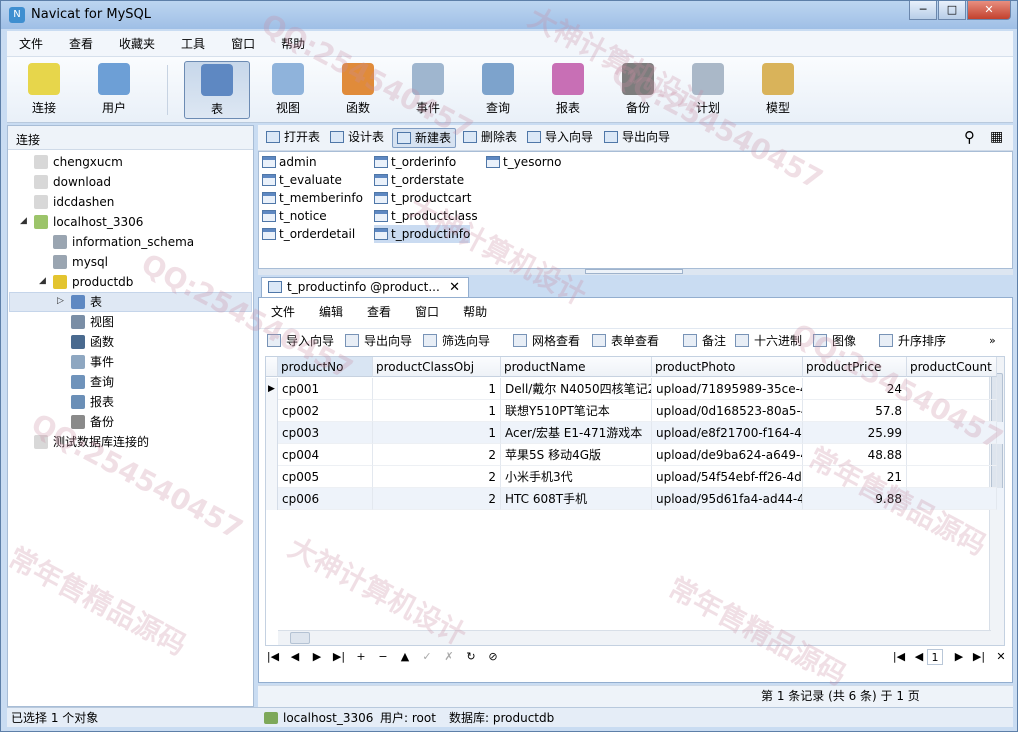 The height and width of the screenshot is (732, 1018). What do you see at coordinates (498, 90) in the screenshot?
I see `toolbar-query-button: 查询` at bounding box center [498, 90].